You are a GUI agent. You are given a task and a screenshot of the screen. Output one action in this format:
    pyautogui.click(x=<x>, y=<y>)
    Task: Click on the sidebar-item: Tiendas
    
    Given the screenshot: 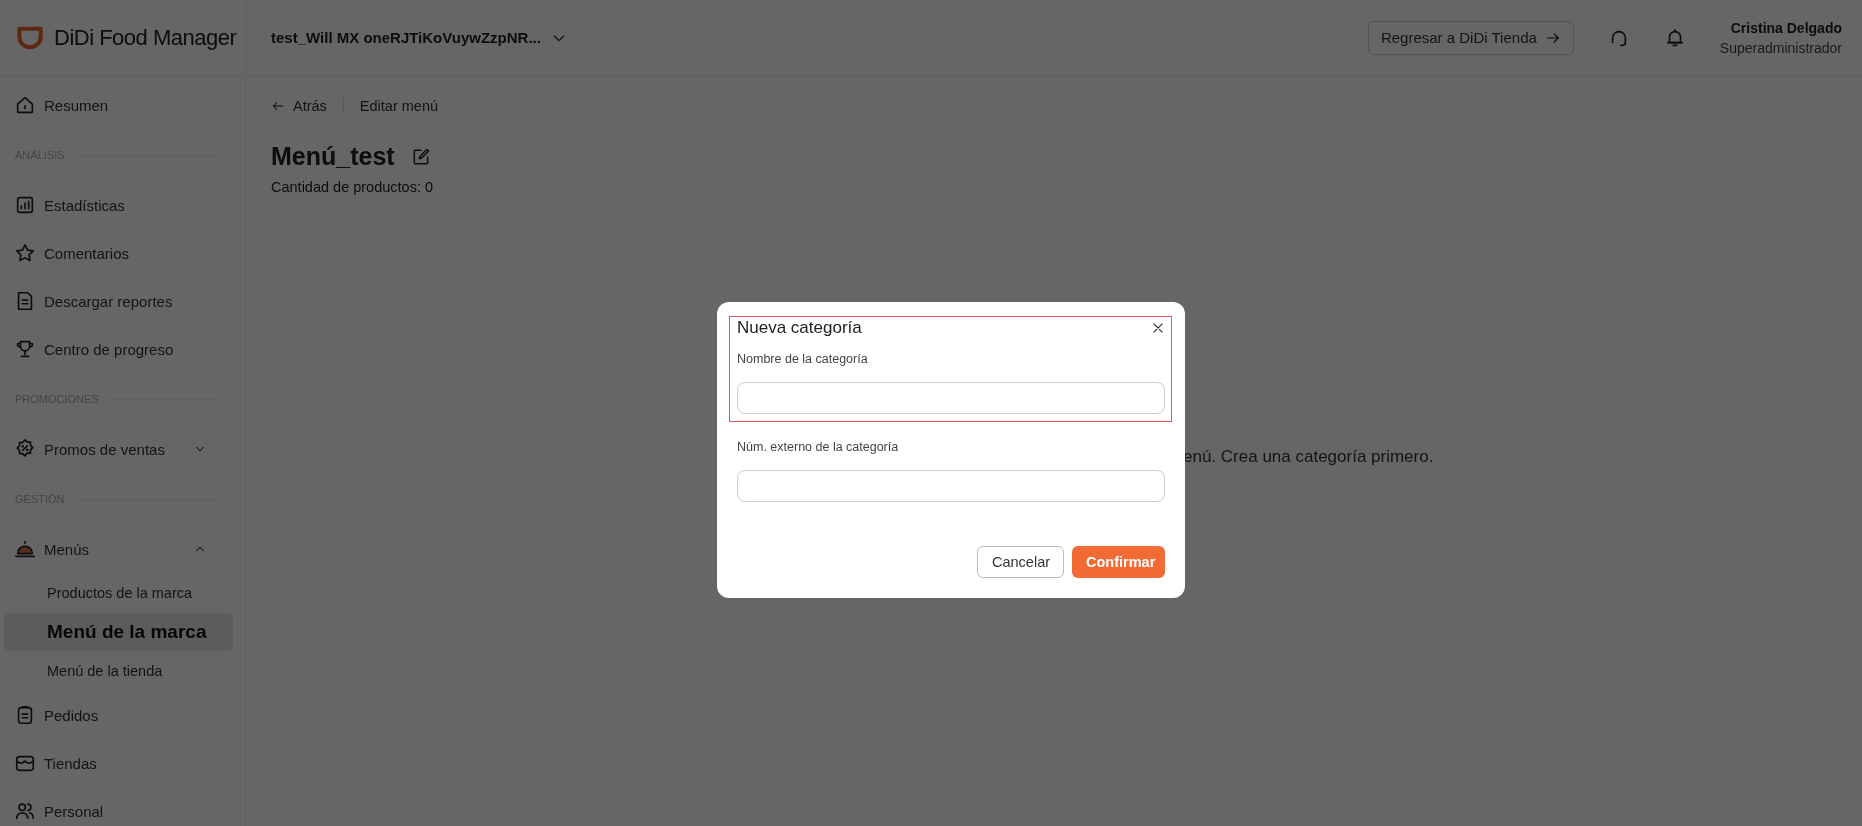 What is the action you would take?
    pyautogui.click(x=116, y=763)
    